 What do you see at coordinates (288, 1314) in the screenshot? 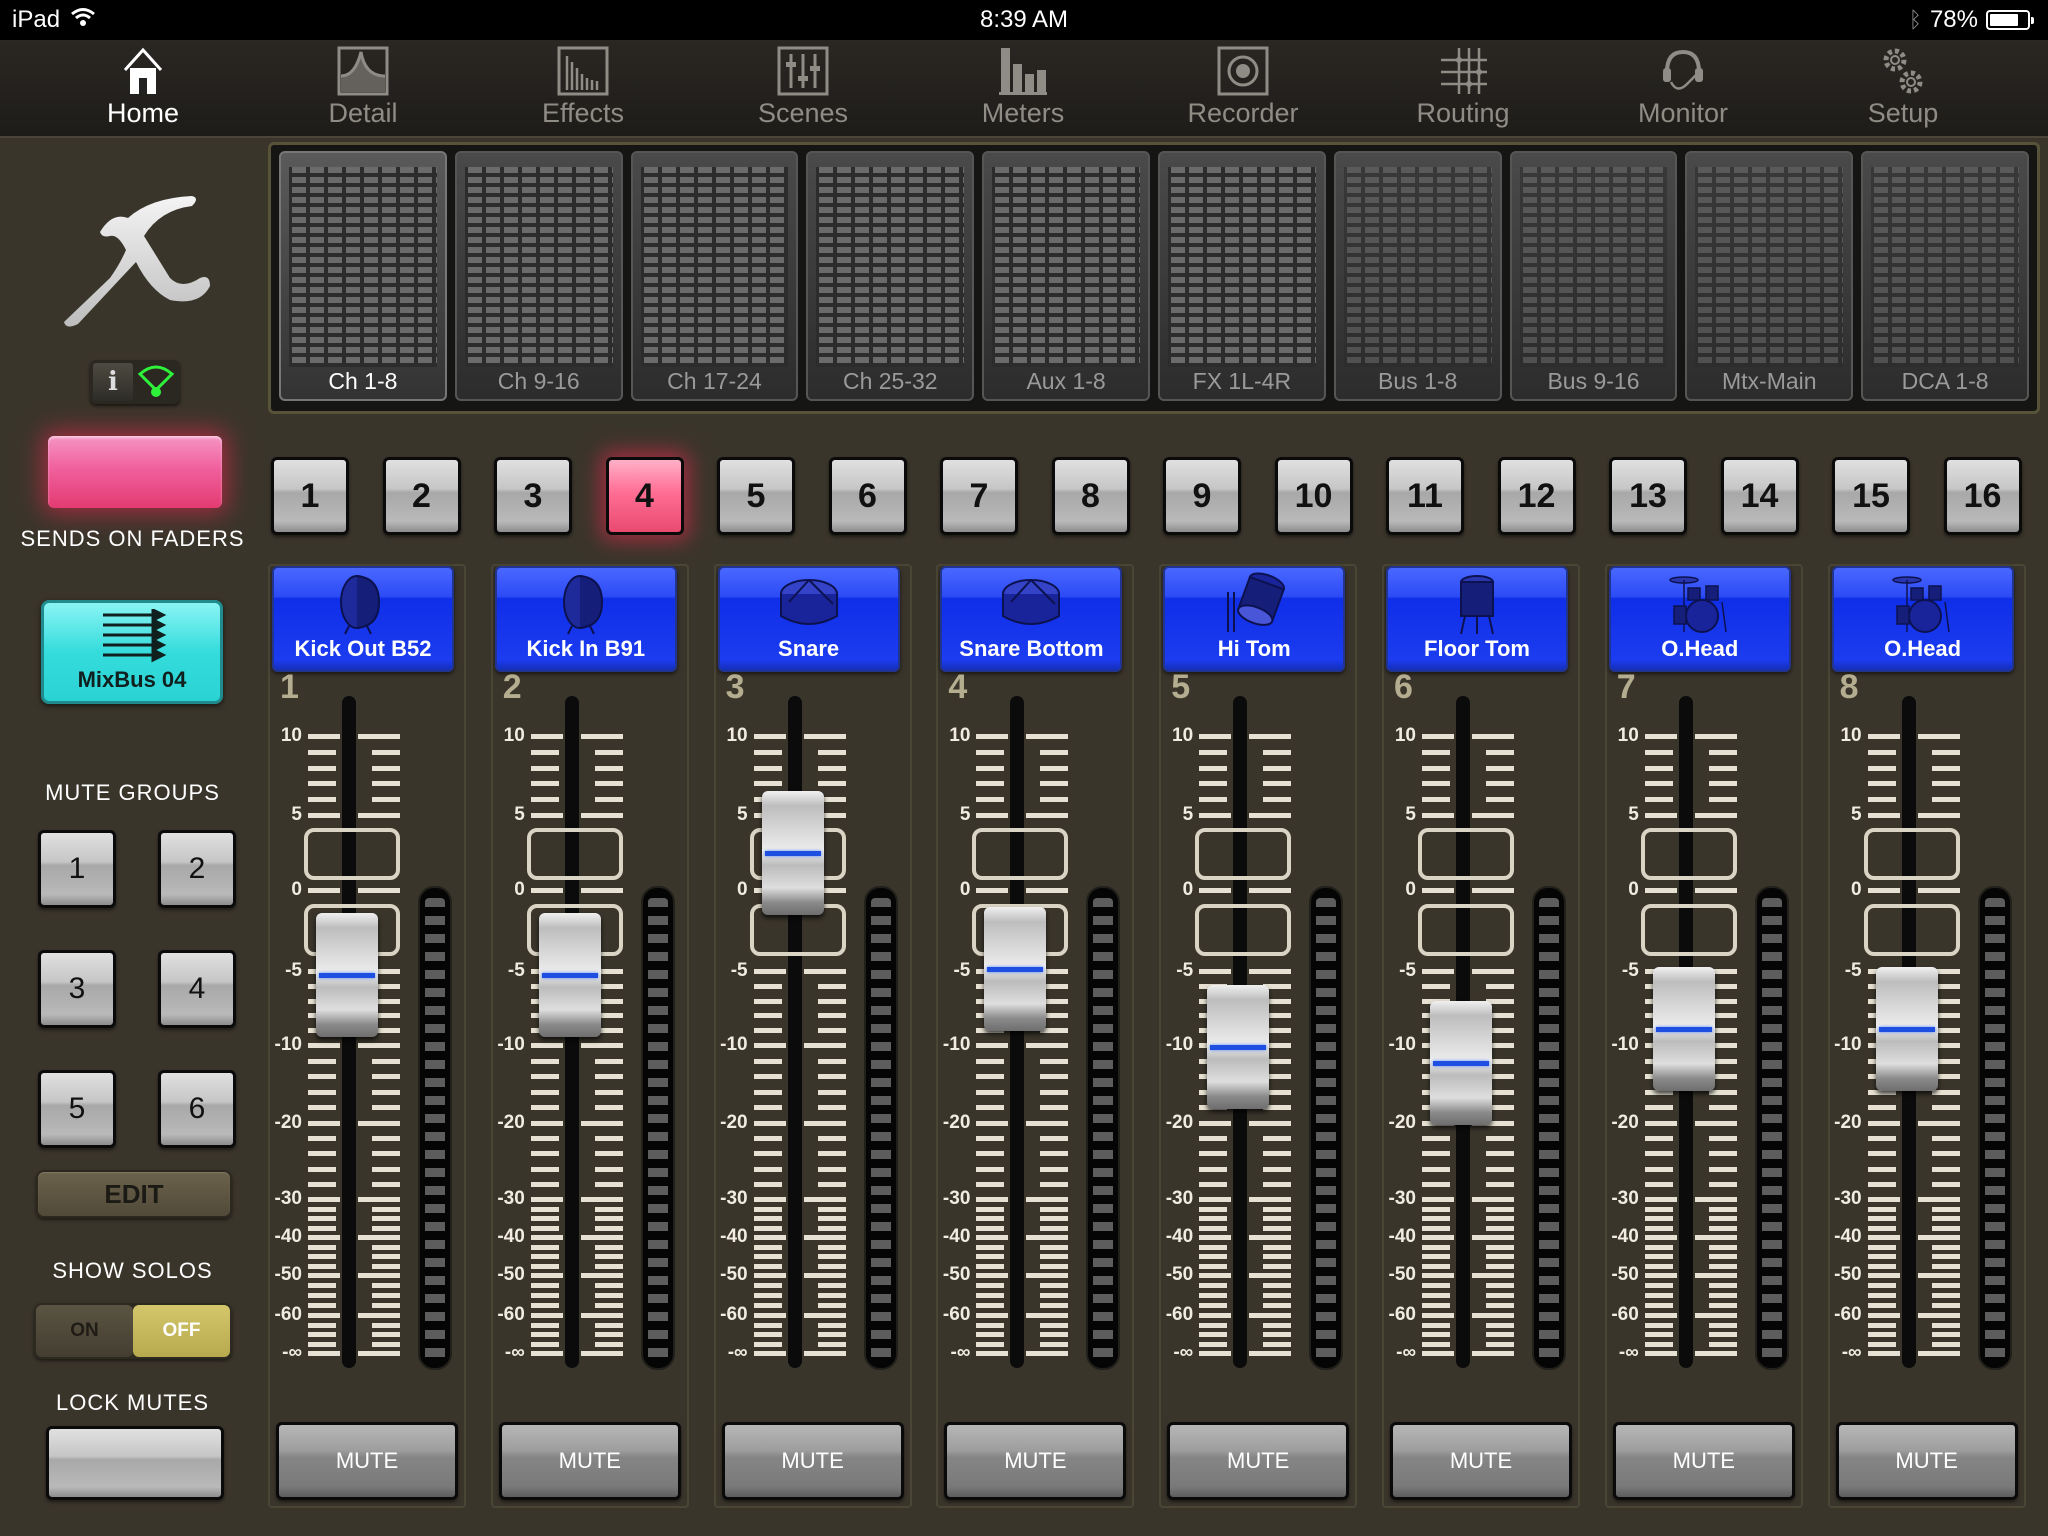
I see `scale-label: -60` at bounding box center [288, 1314].